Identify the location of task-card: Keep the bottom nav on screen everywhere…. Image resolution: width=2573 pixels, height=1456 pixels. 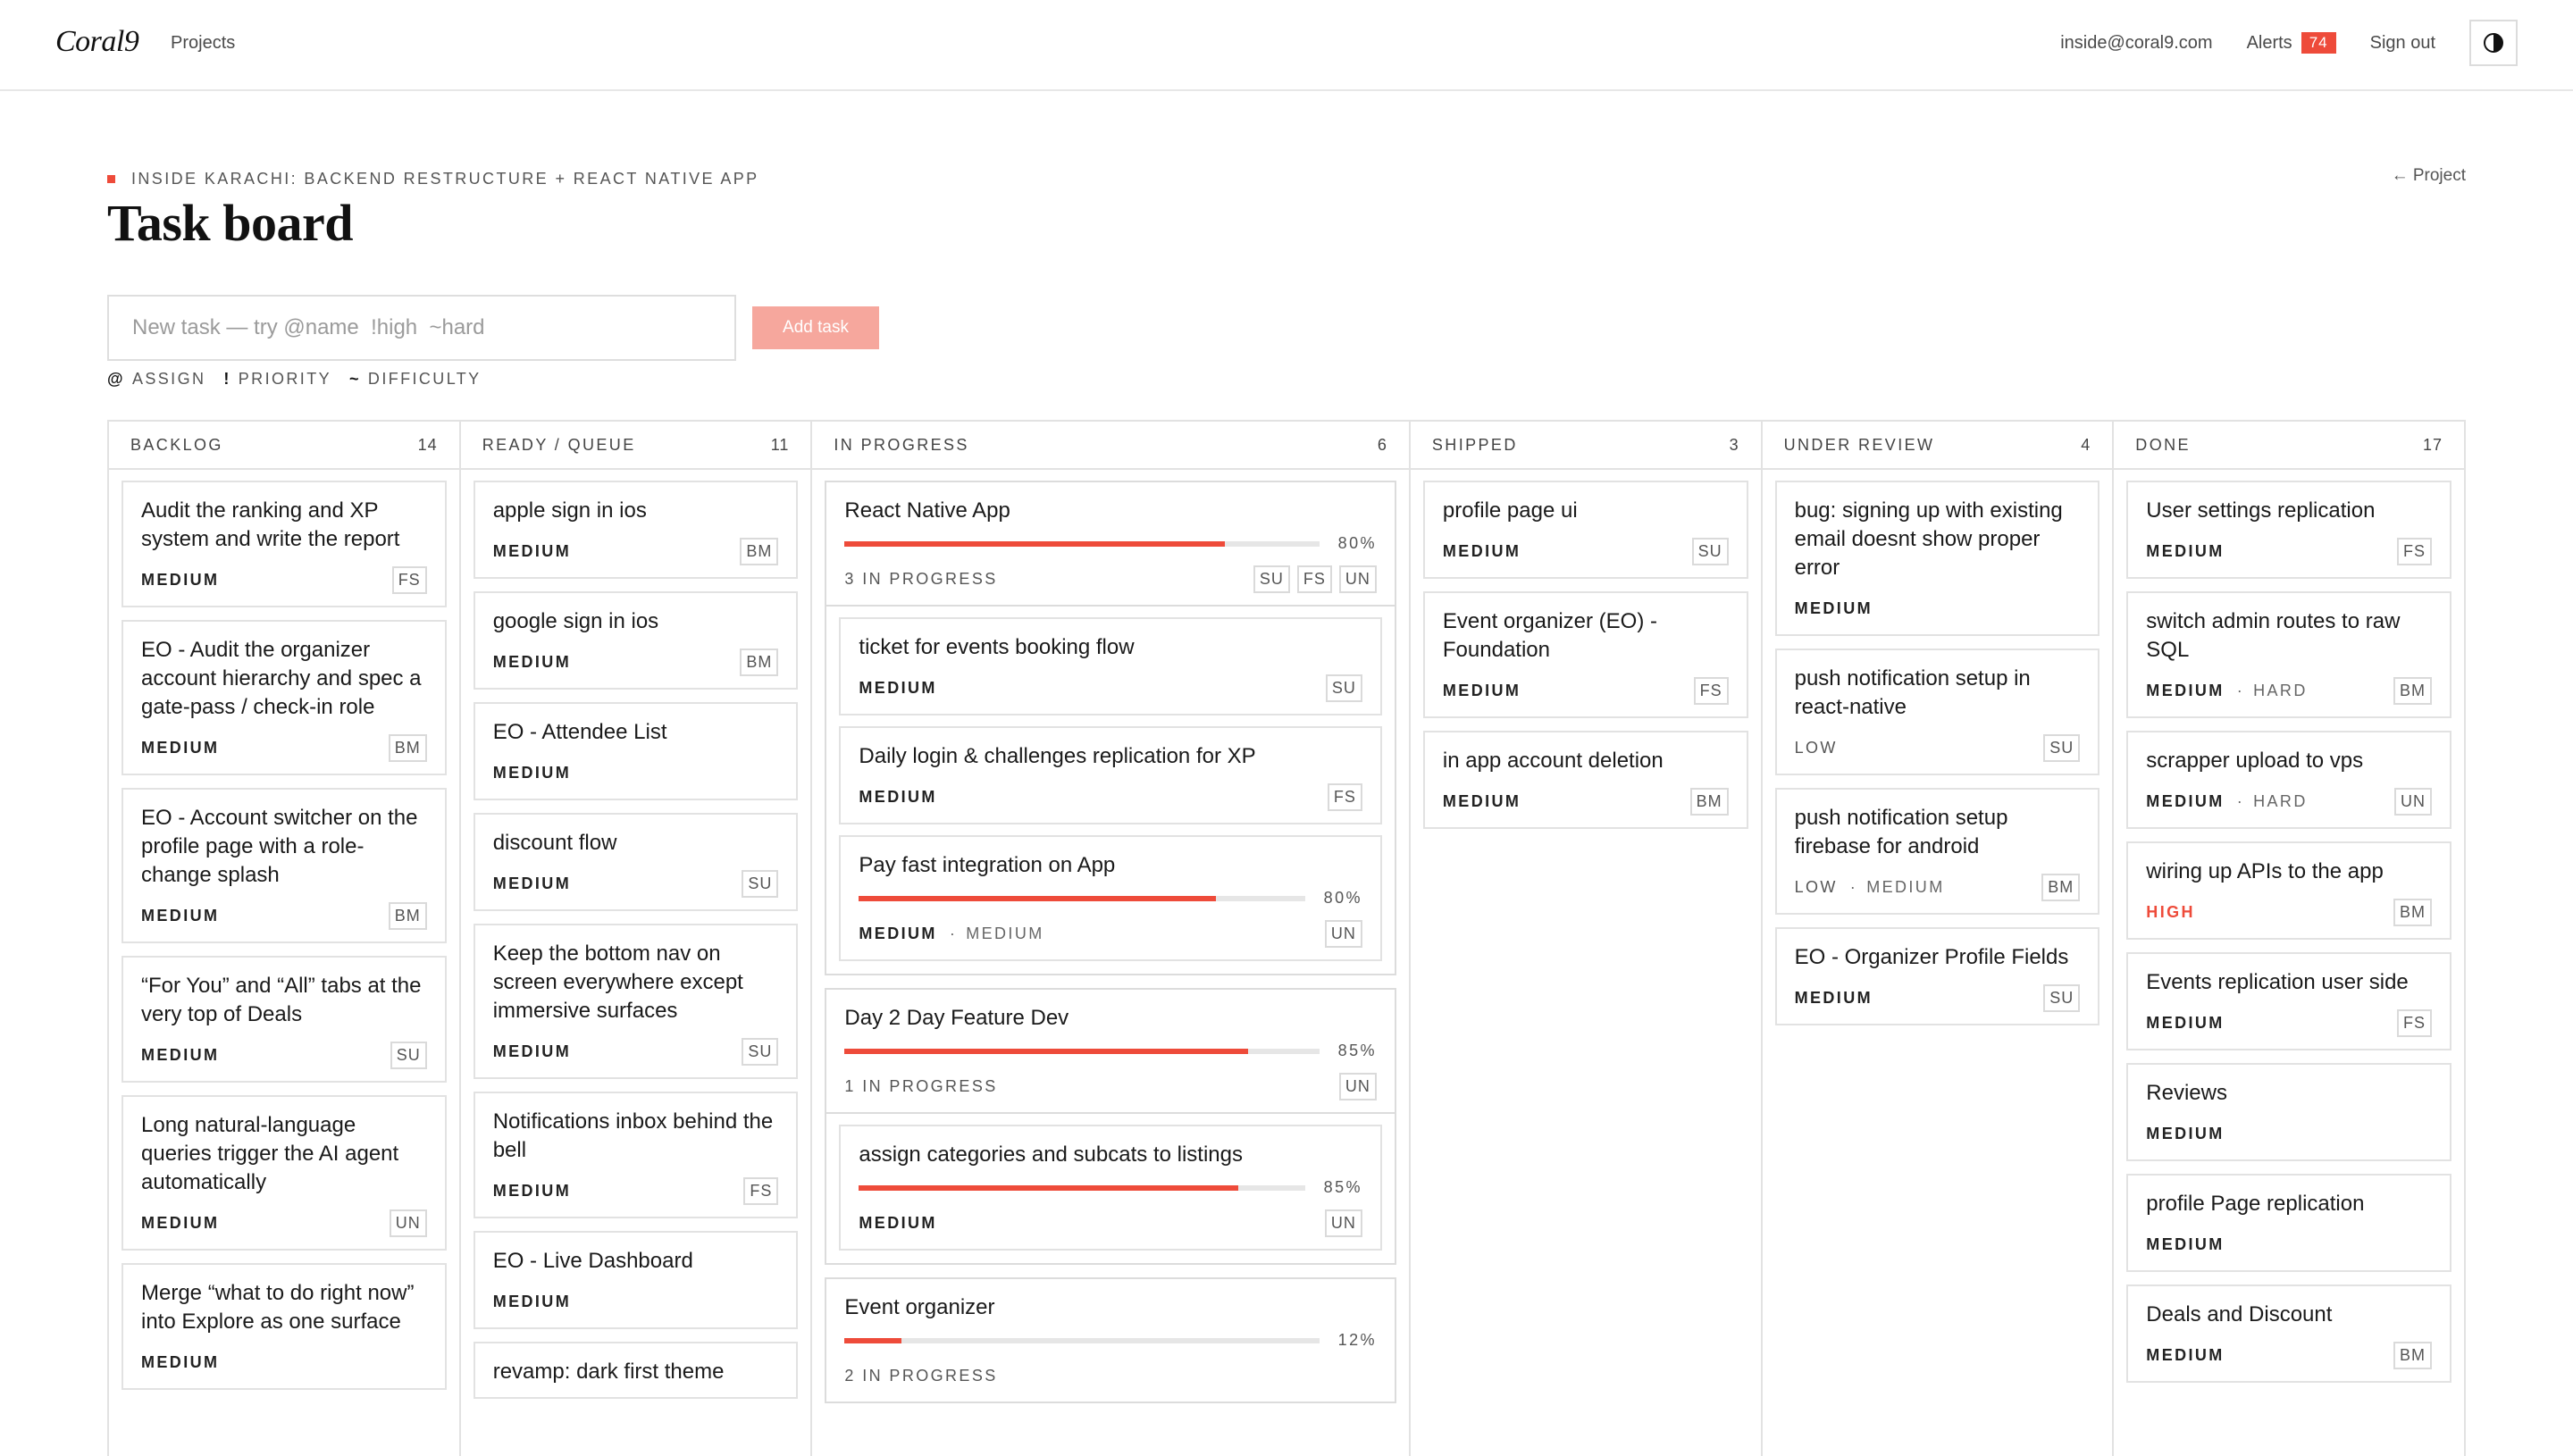
(636, 1001).